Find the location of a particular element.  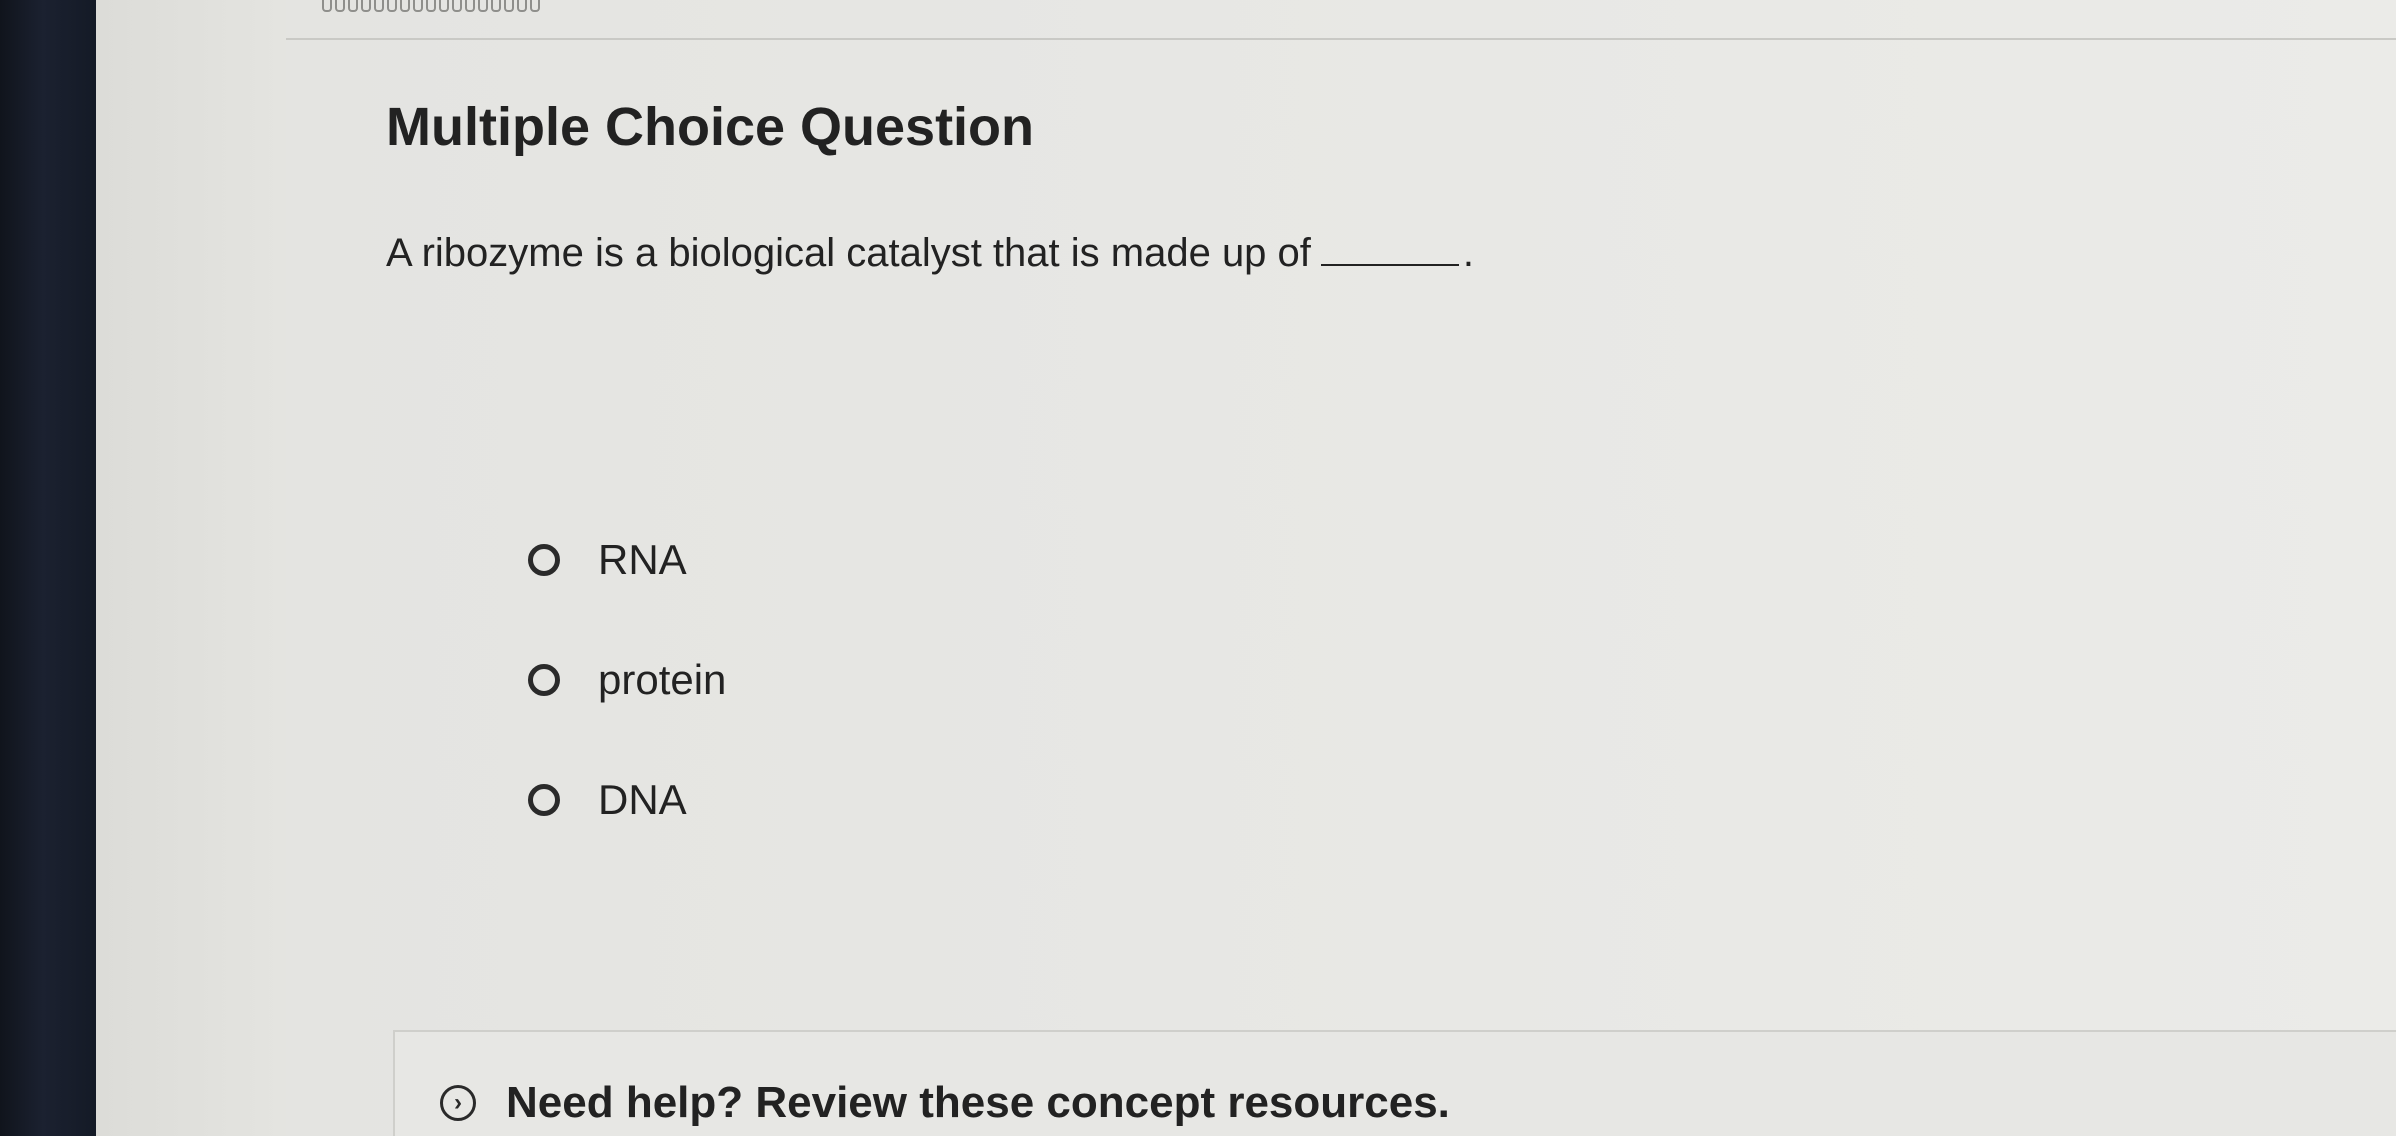

question-progress-indicator is located at coordinates (431, 6).